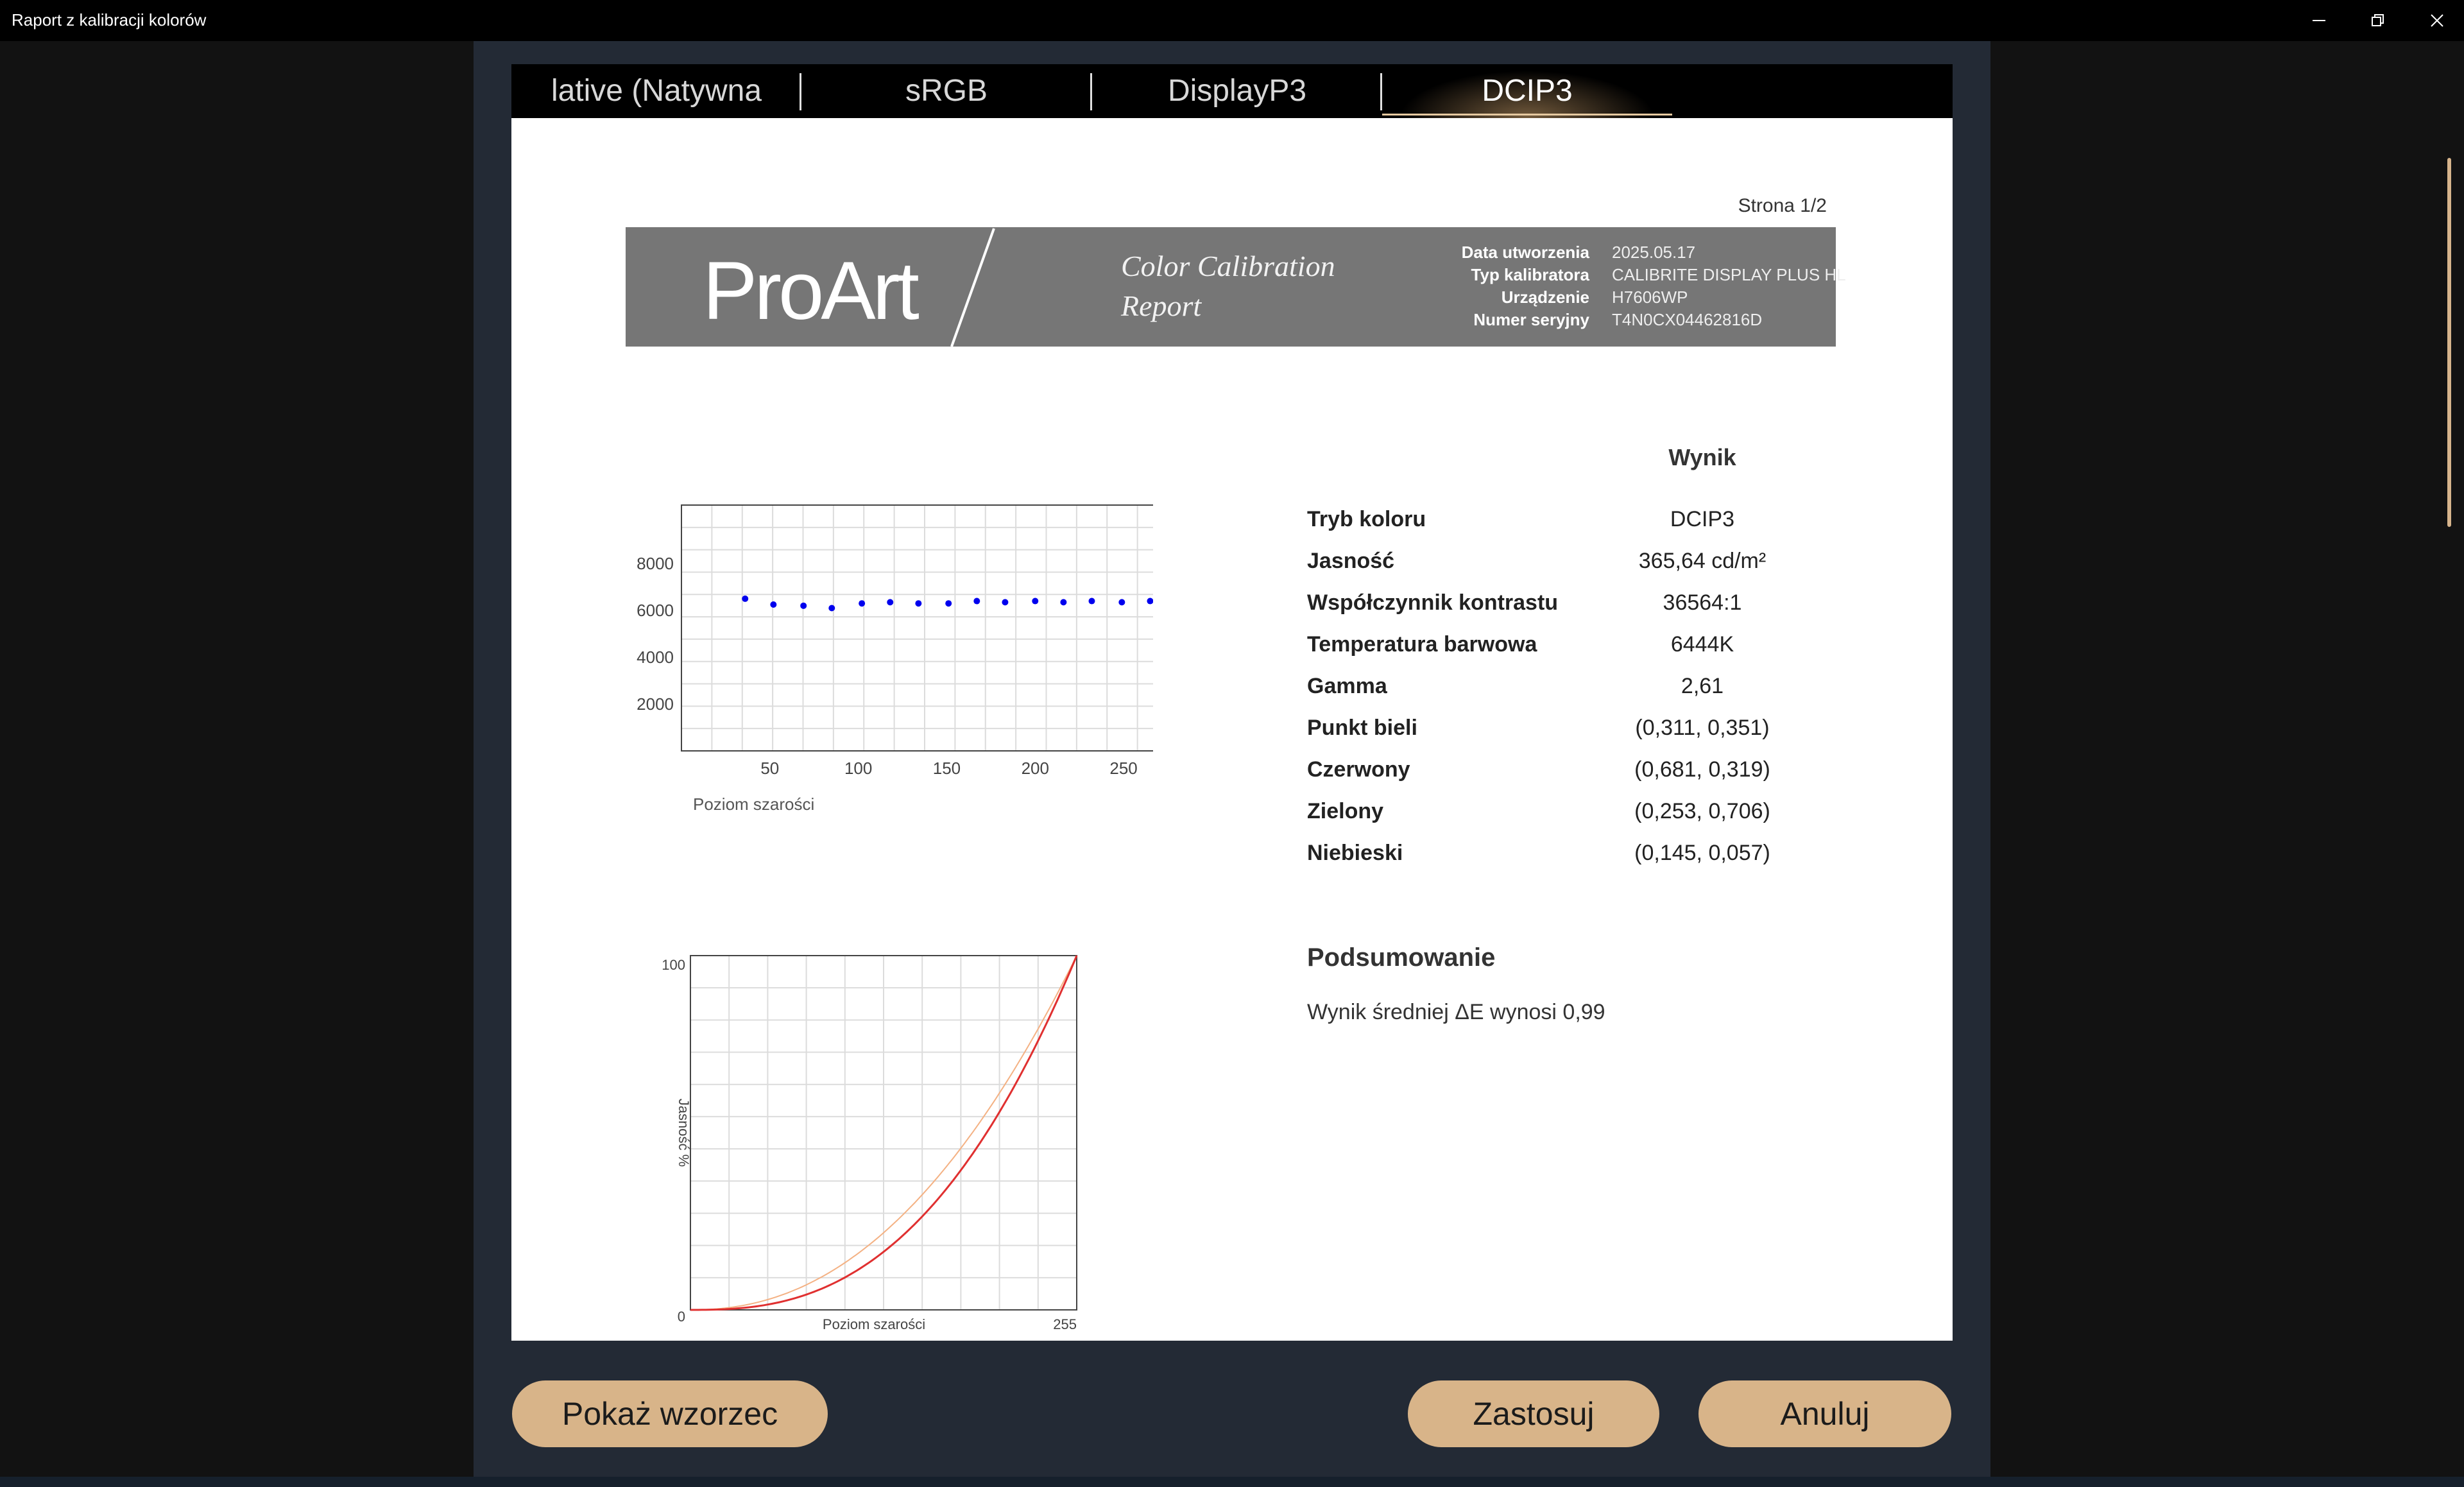  I want to click on report-title-line1: Color Calibration, so click(1228, 266).